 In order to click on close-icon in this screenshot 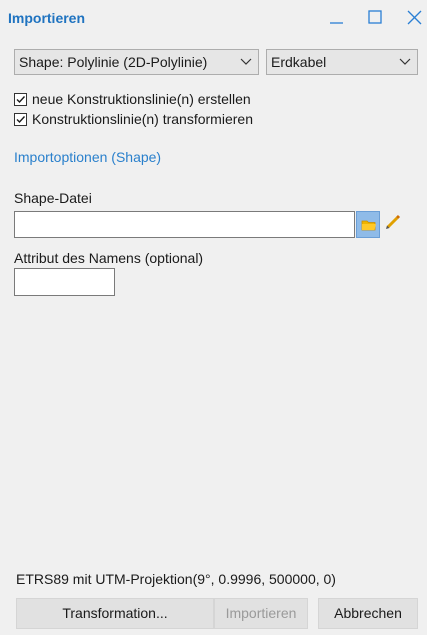, I will do `click(414, 17)`.